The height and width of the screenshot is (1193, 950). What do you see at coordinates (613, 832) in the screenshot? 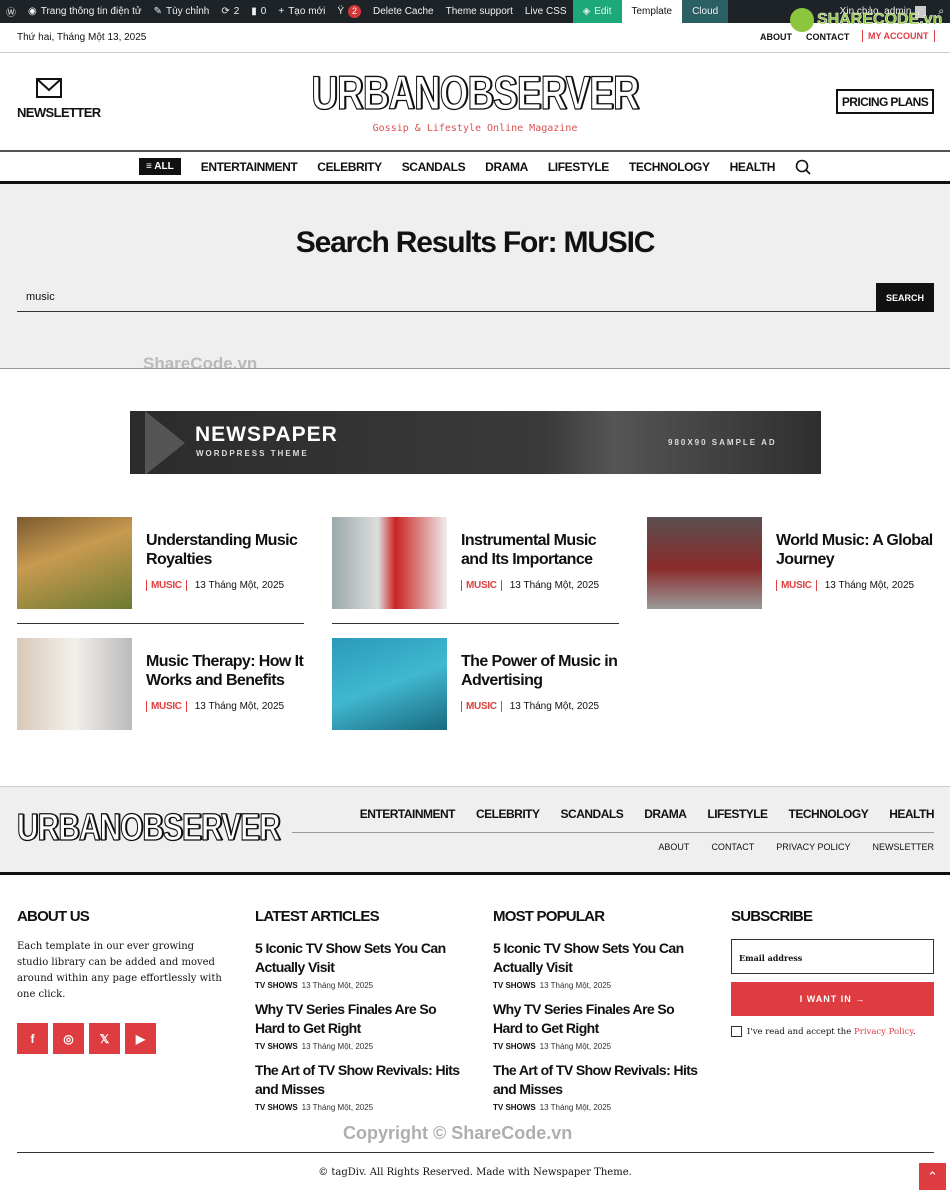
I see `divider` at bounding box center [613, 832].